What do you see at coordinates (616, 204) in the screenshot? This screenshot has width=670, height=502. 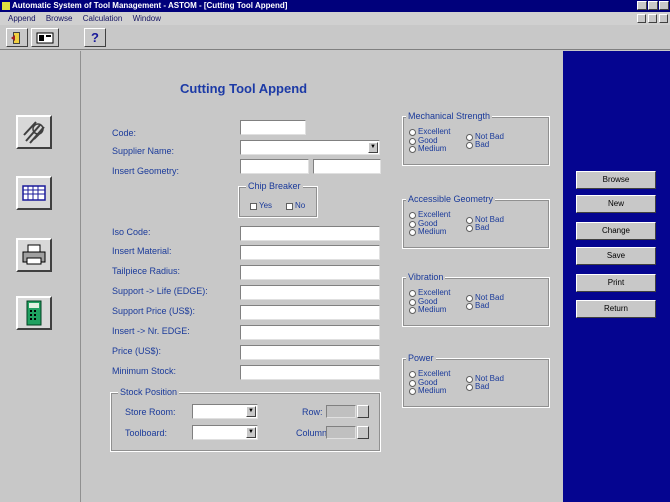 I see `new-button: New` at bounding box center [616, 204].